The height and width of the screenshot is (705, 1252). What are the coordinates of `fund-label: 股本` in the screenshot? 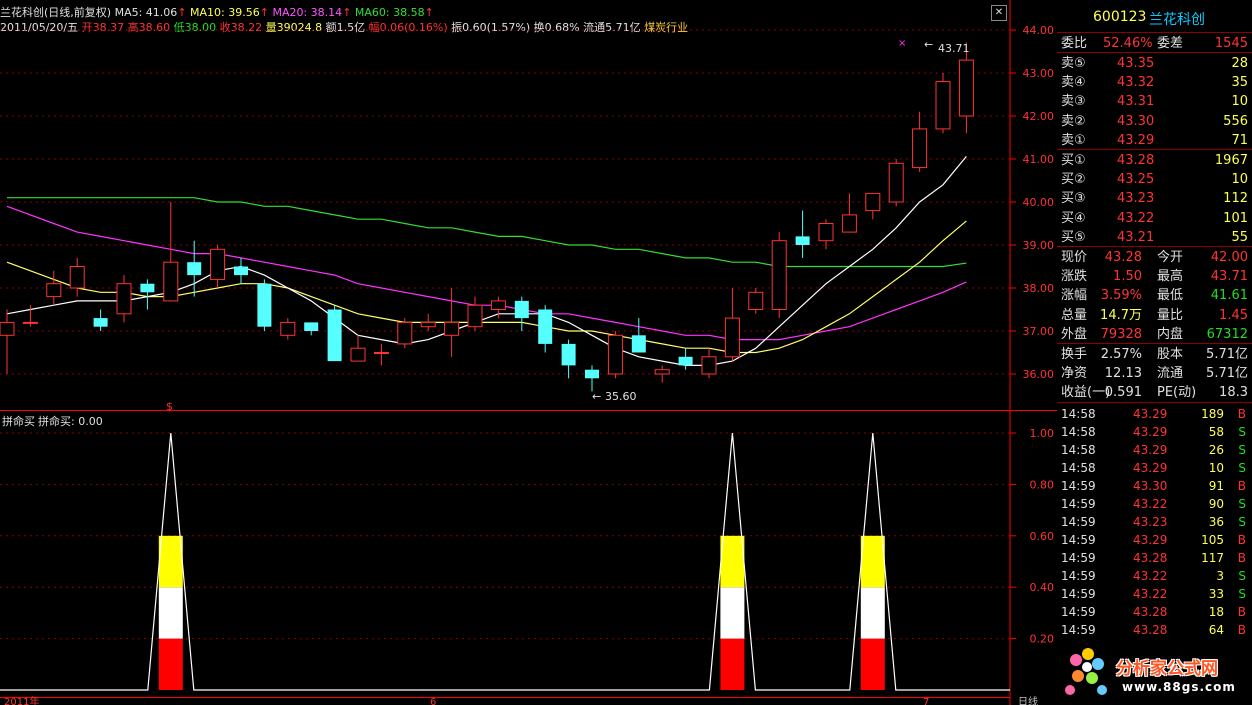 It's located at (1170, 354).